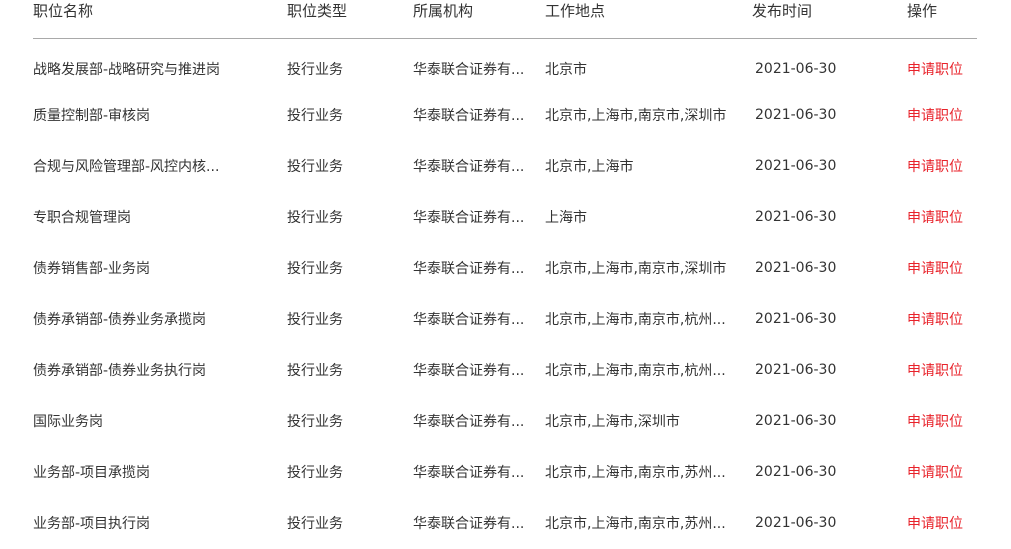  Describe the element at coordinates (317, 11) in the screenshot. I see `column-header-job-type: 职位类型` at that location.